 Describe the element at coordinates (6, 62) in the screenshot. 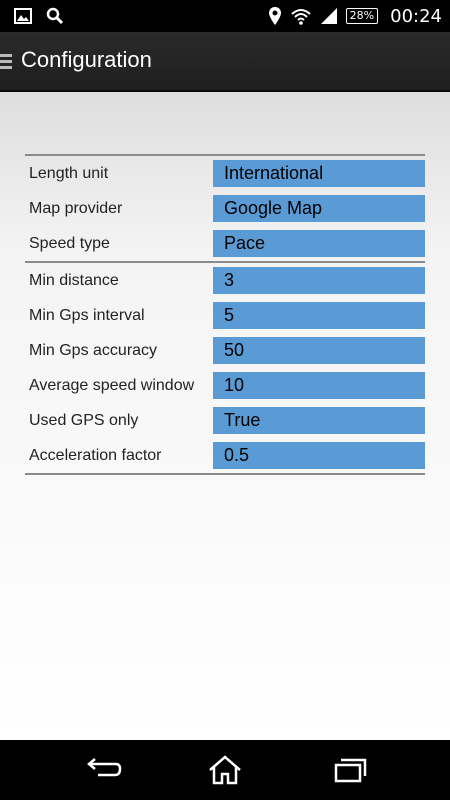

I see `menu-icon` at that location.